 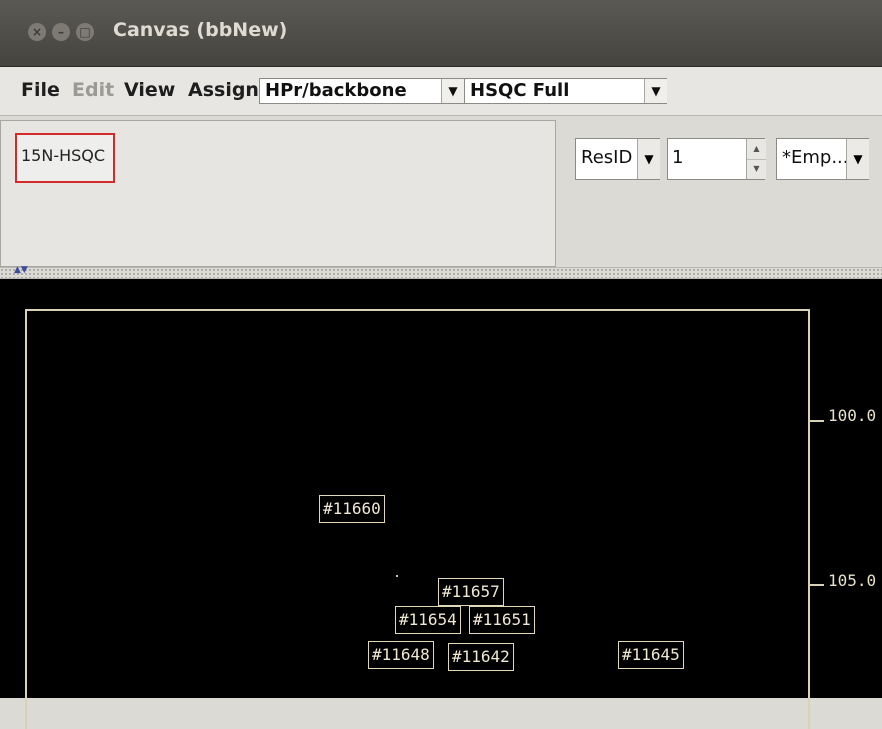 I want to click on spinner-up-icon: ▲, so click(x=756, y=149).